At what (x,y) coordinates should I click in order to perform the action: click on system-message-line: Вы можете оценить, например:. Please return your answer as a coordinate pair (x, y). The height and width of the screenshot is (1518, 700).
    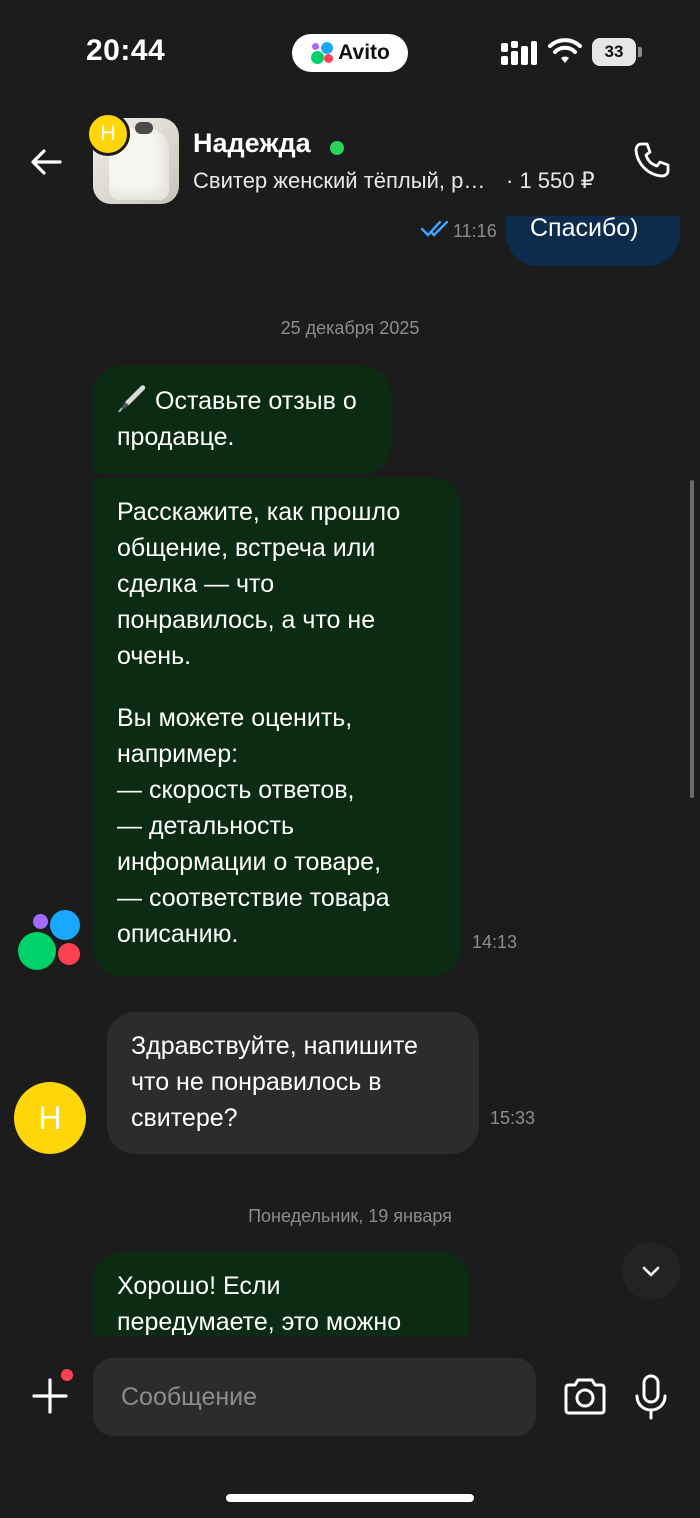
    Looking at the image, I should click on (235, 736).